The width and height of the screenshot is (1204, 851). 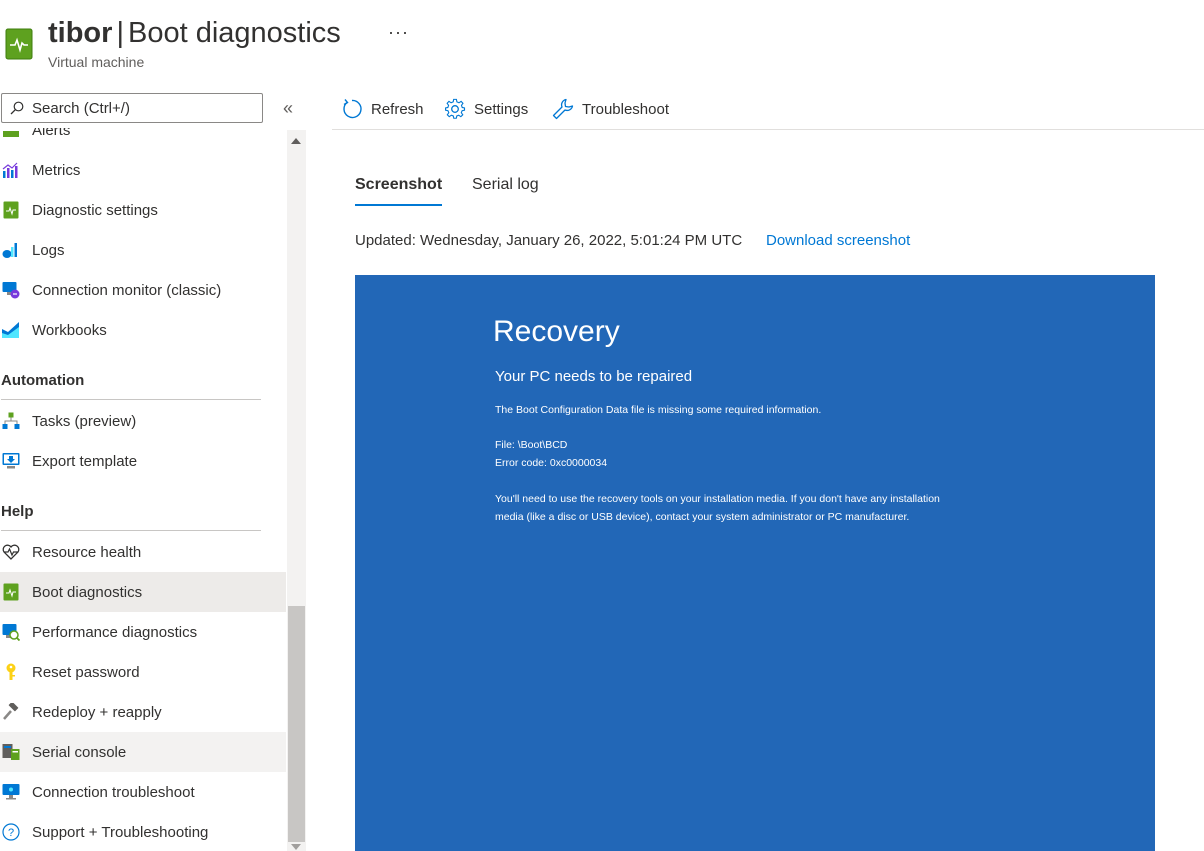 I want to click on sidebar-item-label: Boot diagnostics, so click(x=87, y=592).